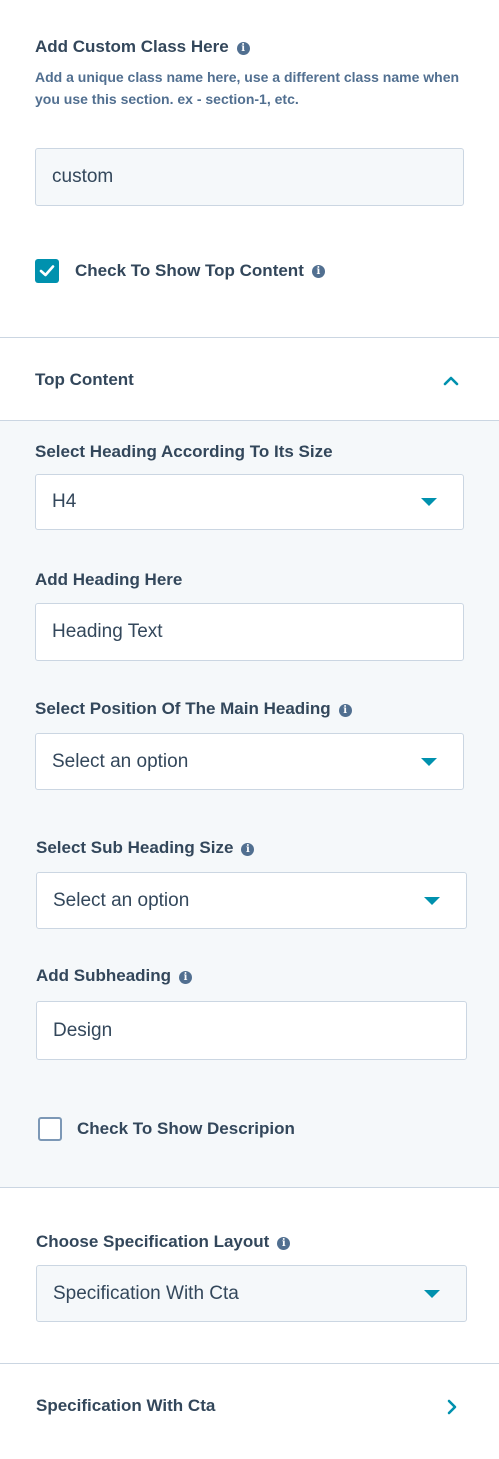 The image size is (499, 1459). What do you see at coordinates (251, 900) in the screenshot?
I see `sub-heading-size-select: Select an option` at bounding box center [251, 900].